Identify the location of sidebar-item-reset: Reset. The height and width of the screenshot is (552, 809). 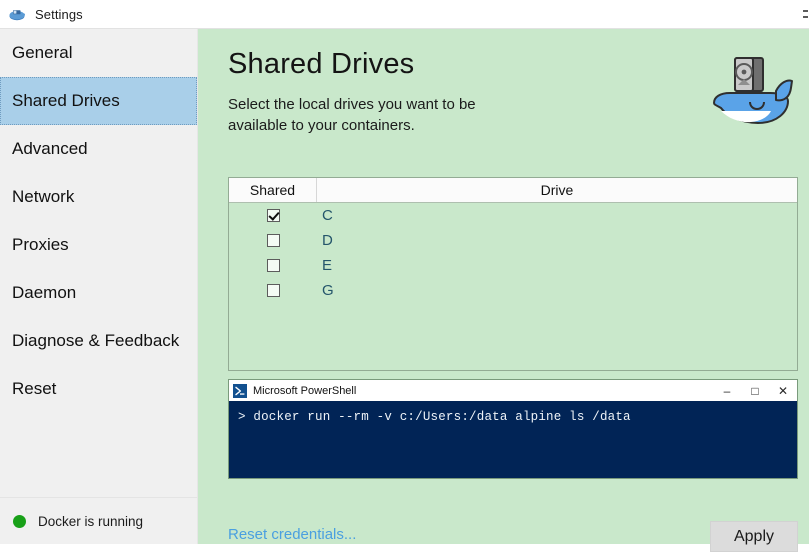
(98, 389).